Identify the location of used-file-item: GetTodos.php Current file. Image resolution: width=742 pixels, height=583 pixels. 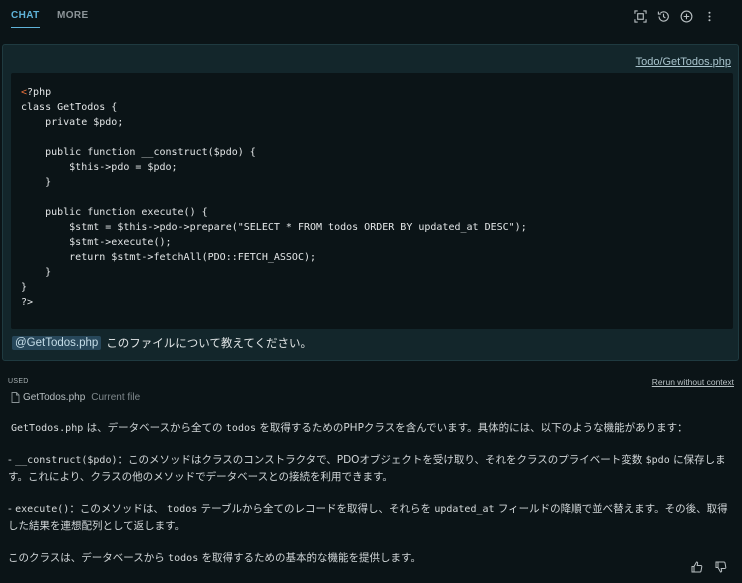
(75, 397).